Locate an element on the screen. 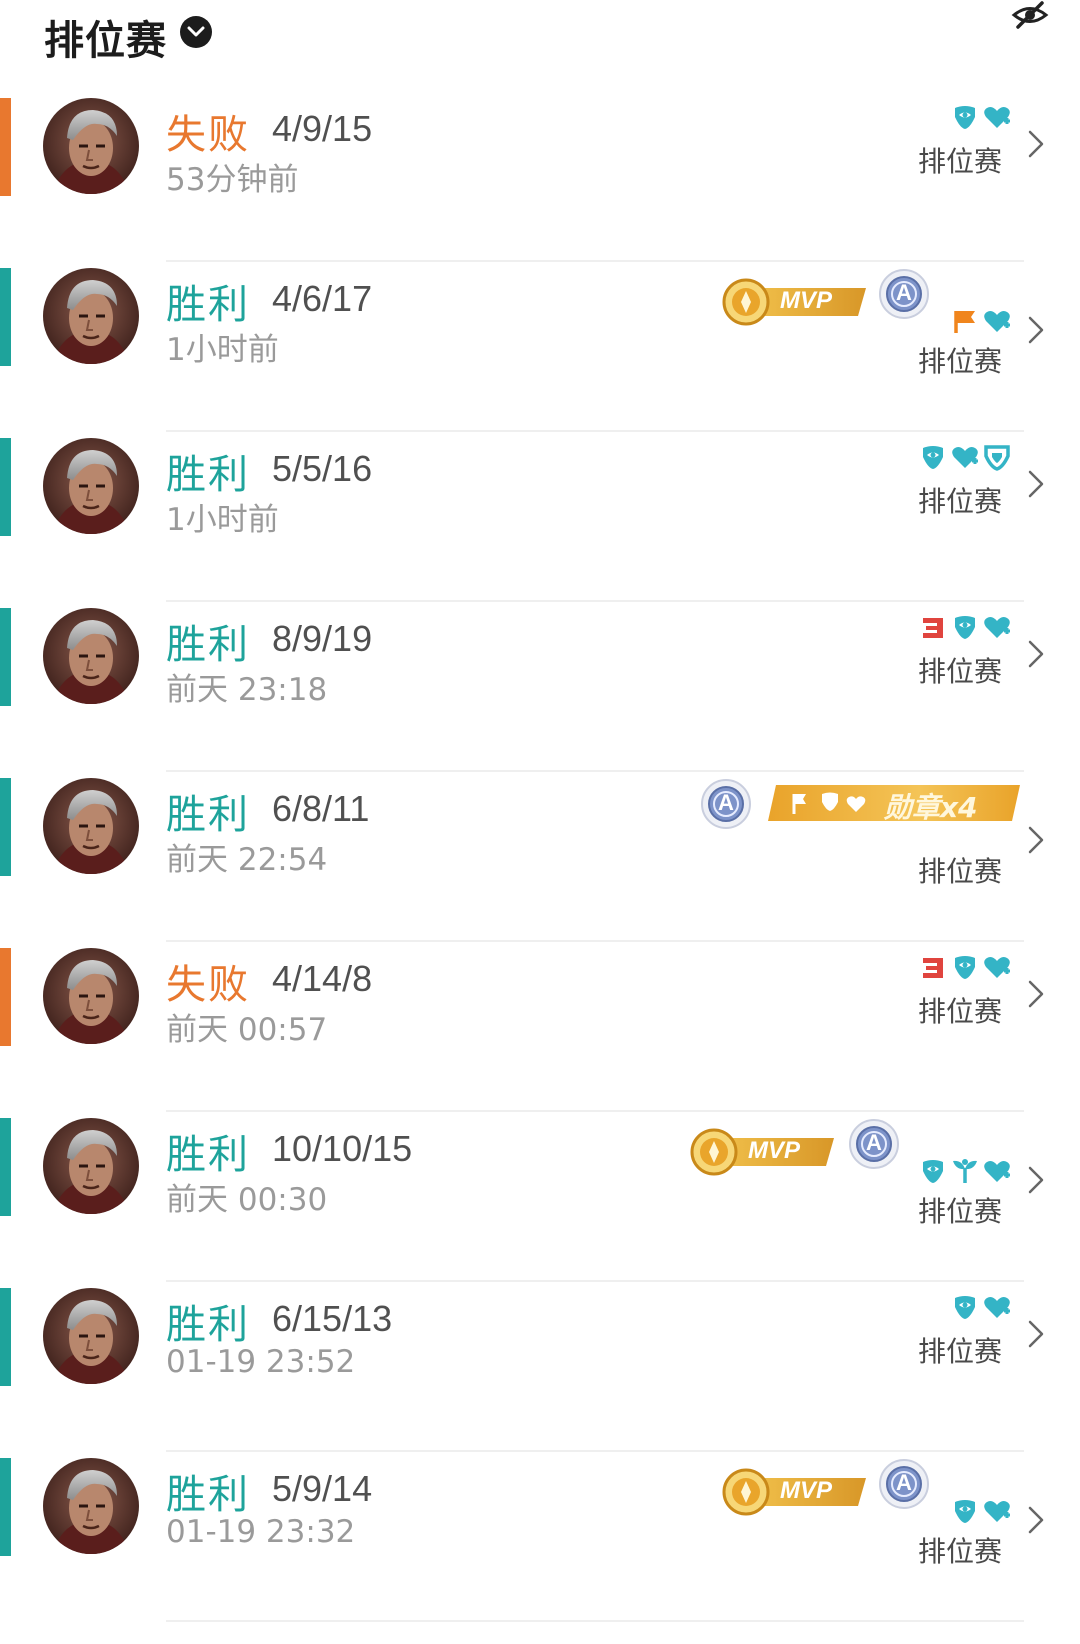  match-time: 前天 22:54 is located at coordinates (247, 860).